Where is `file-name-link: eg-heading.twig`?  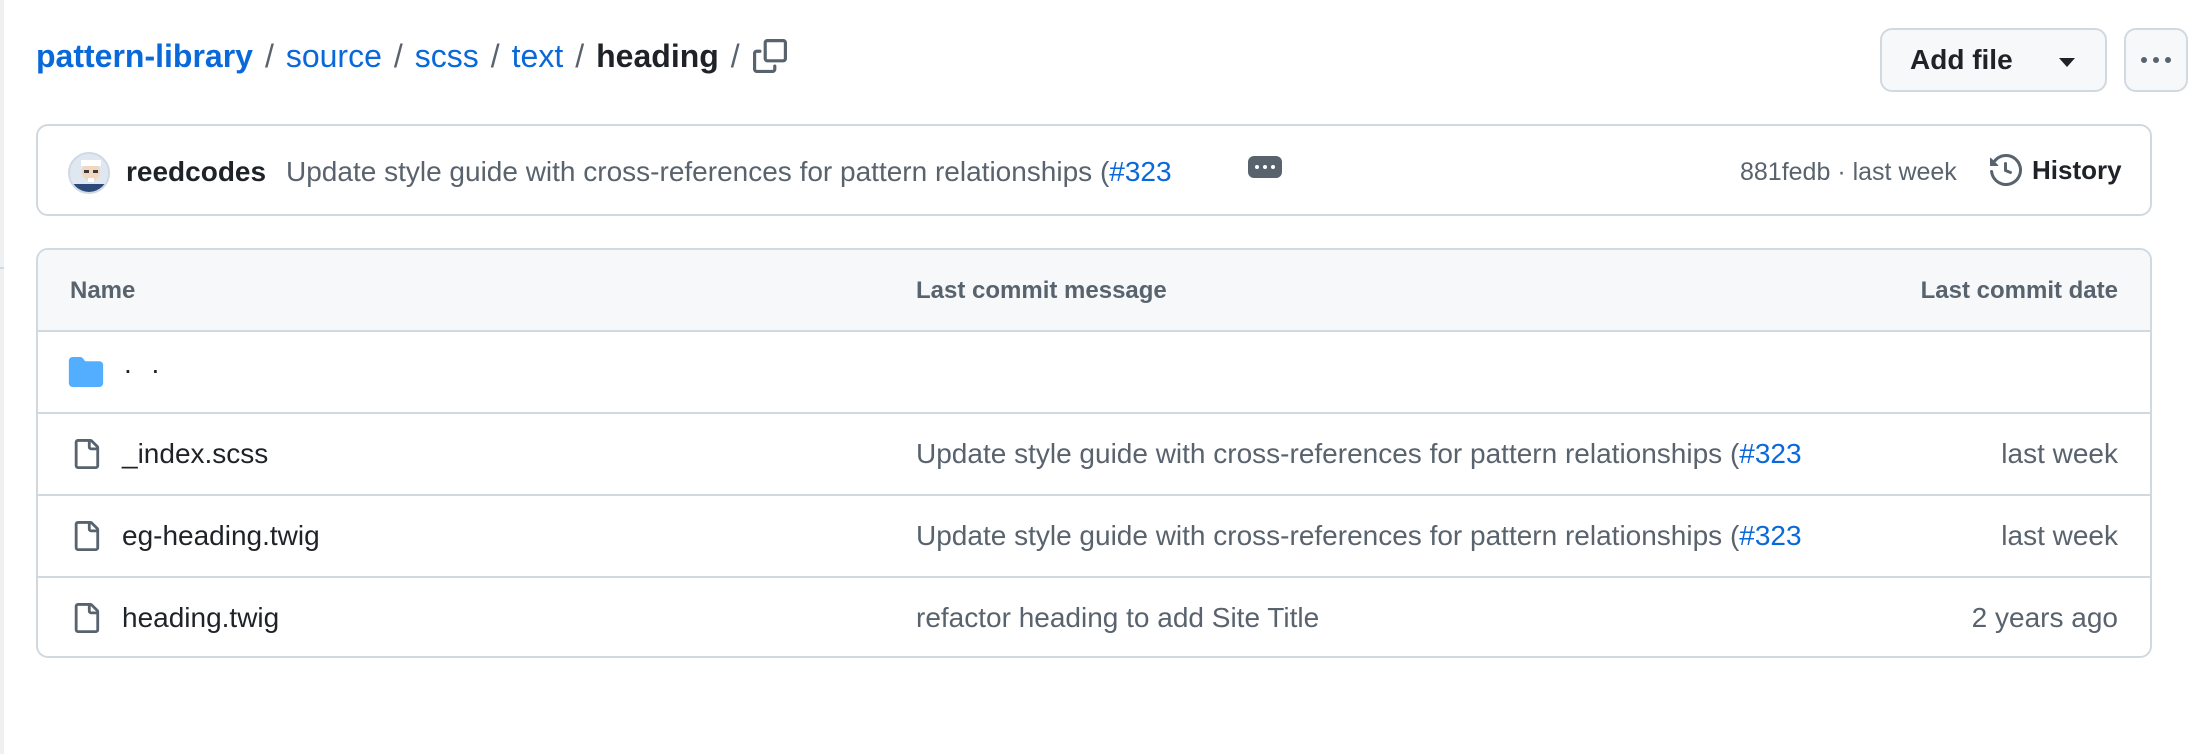 file-name-link: eg-heading.twig is located at coordinates (221, 536).